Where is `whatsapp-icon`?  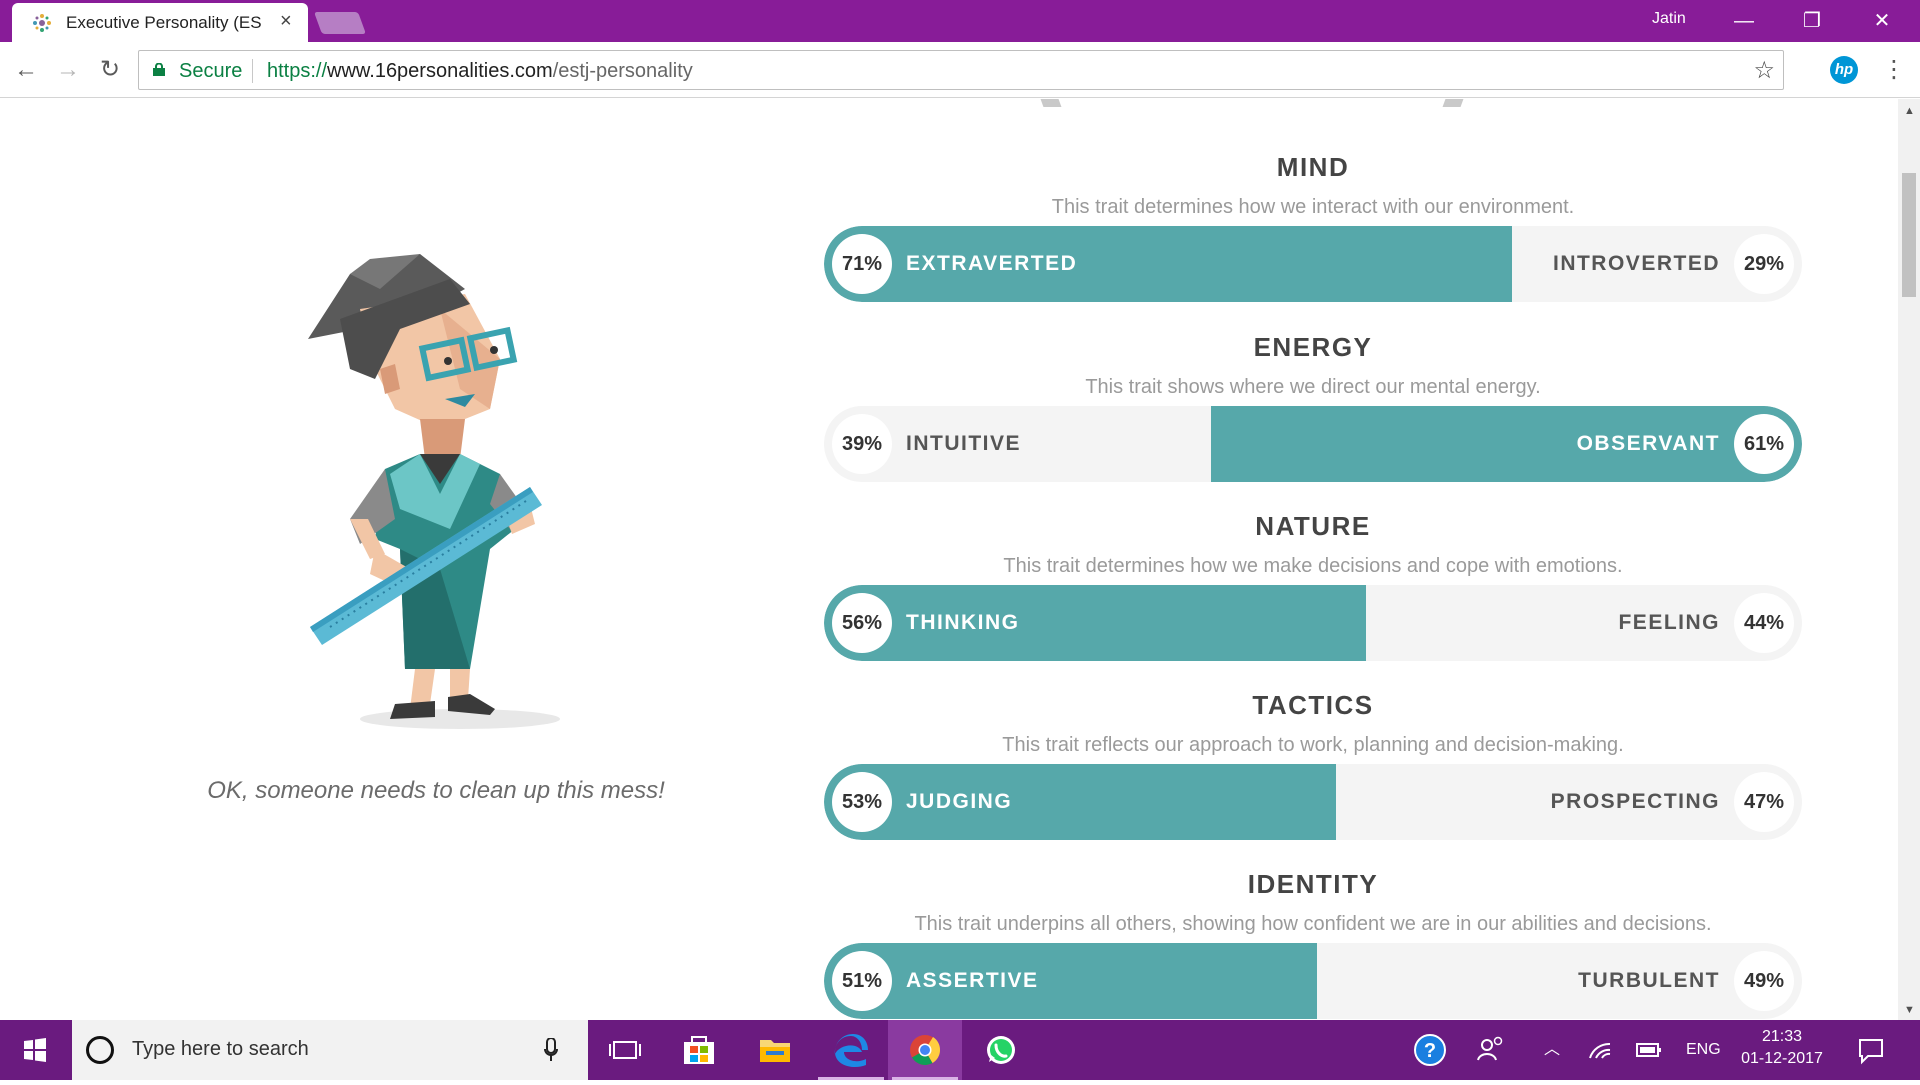 whatsapp-icon is located at coordinates (1001, 1050).